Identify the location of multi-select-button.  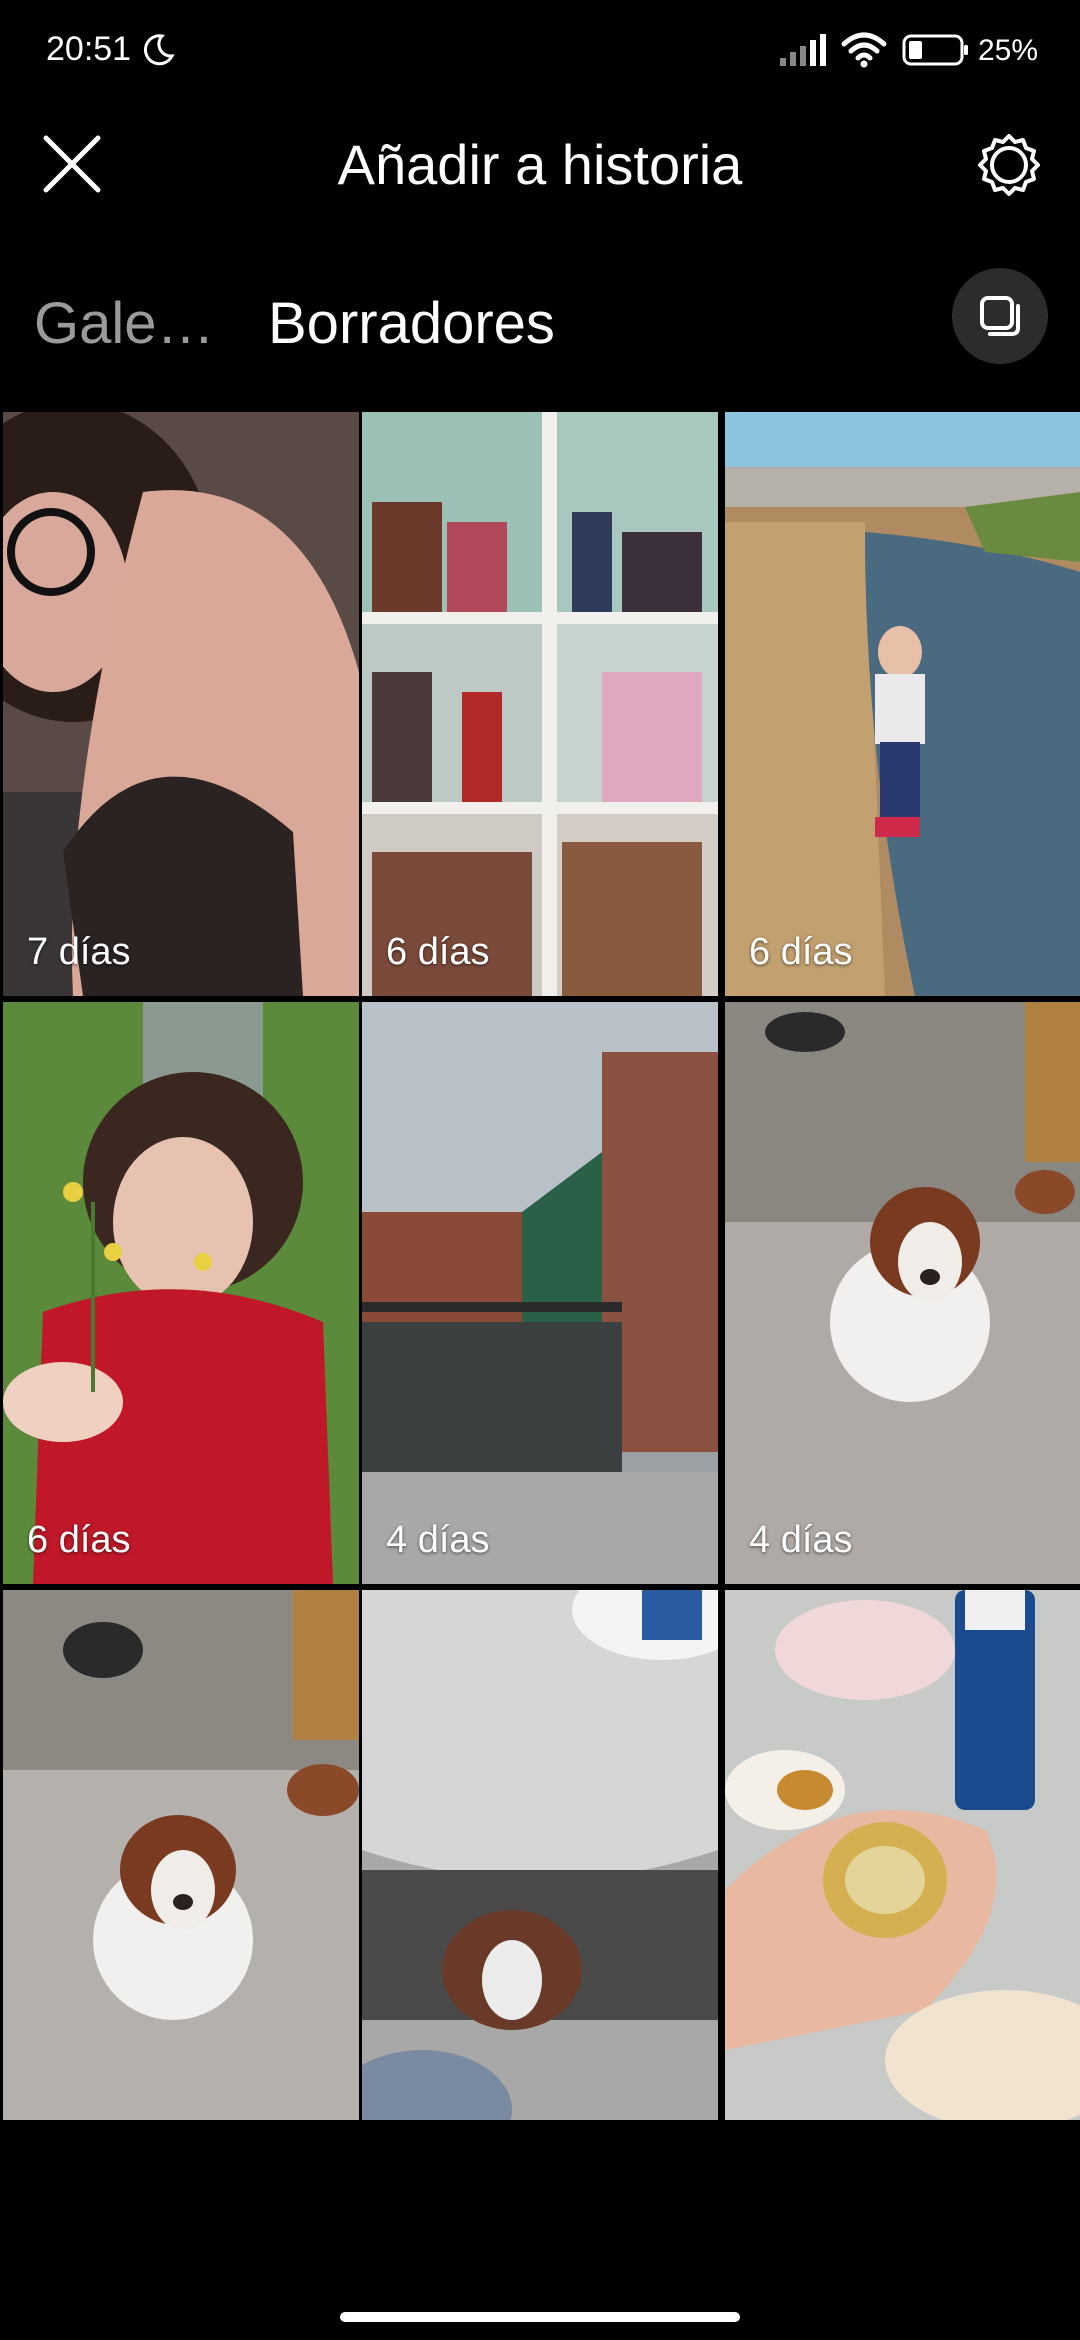
(1000, 316).